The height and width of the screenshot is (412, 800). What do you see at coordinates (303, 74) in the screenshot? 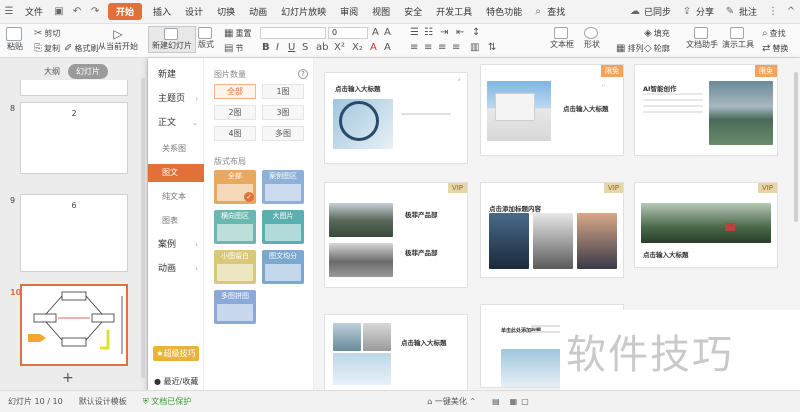
I see `help-icon: ?` at bounding box center [303, 74].